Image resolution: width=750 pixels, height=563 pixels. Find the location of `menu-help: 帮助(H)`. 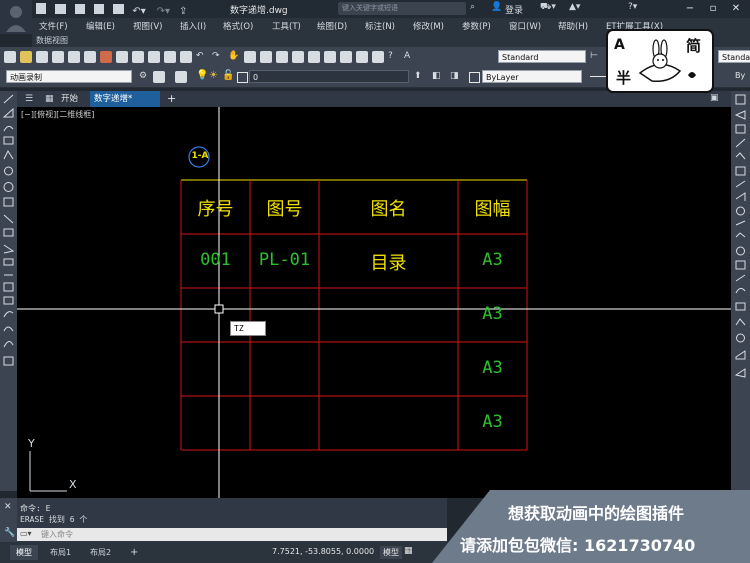

menu-help: 帮助(H) is located at coordinates (573, 26).